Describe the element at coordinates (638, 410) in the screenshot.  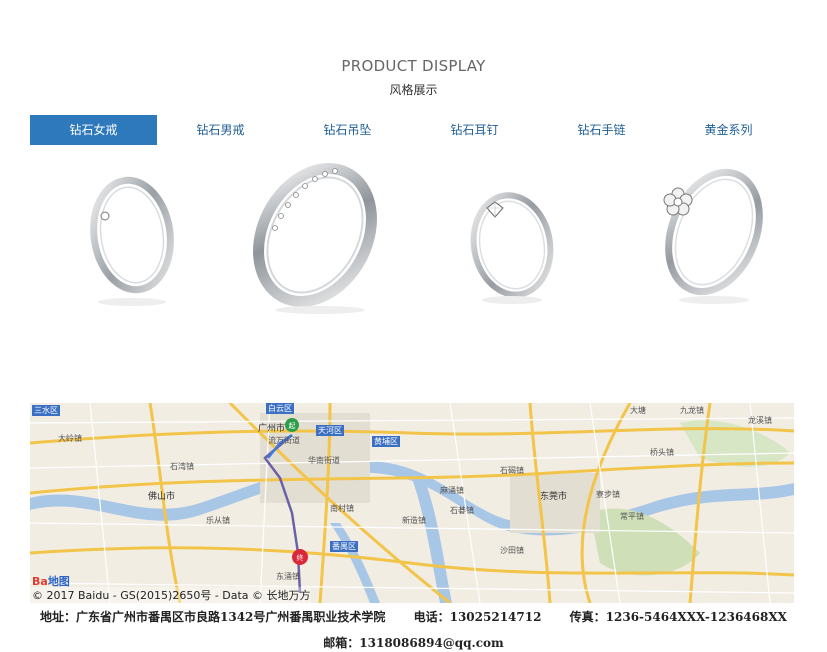
I see `map-label: 大塘` at that location.